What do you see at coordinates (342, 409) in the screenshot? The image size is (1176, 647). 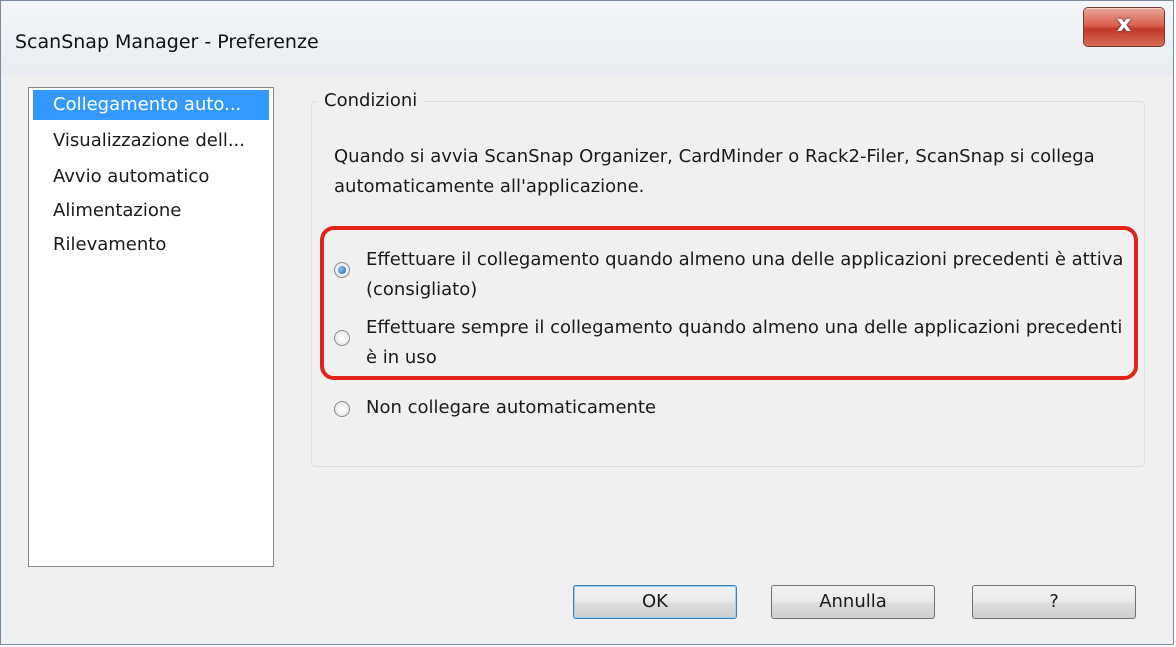 I see `radio-button-icon` at bounding box center [342, 409].